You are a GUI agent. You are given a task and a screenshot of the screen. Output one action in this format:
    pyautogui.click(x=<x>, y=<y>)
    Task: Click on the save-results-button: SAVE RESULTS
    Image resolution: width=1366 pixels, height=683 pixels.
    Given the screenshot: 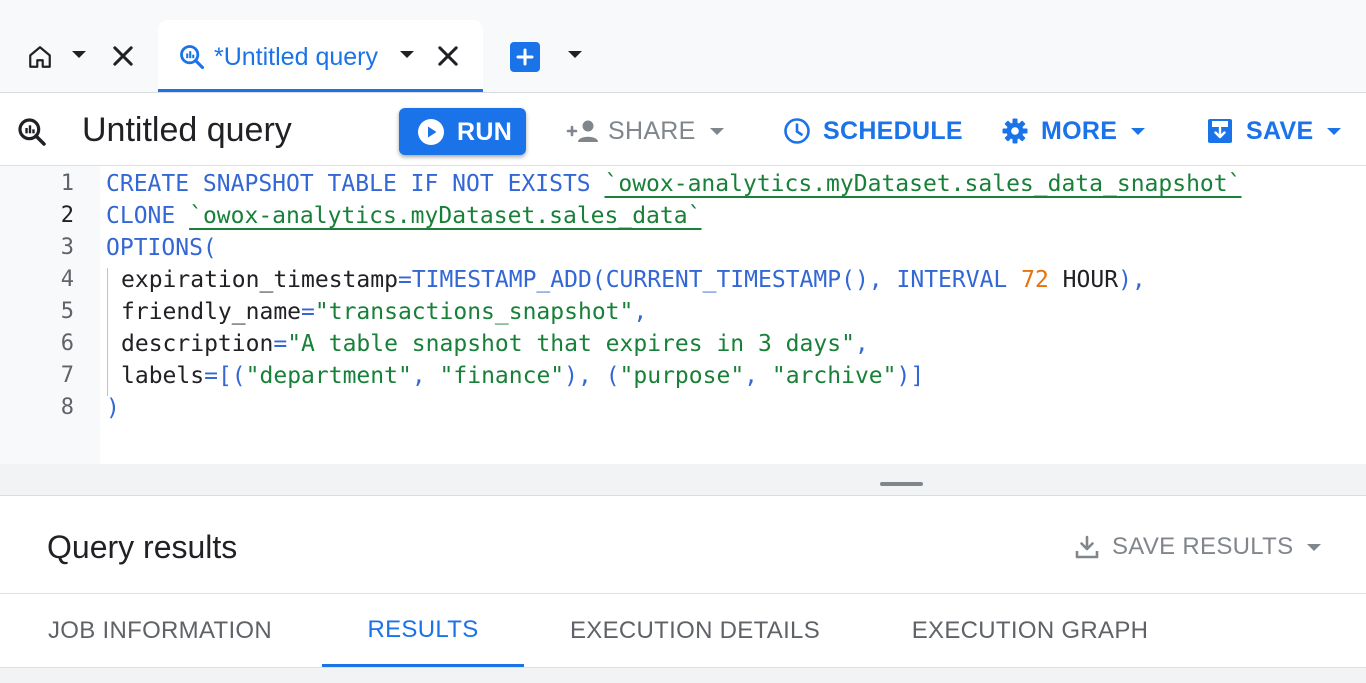 What is the action you would take?
    pyautogui.click(x=1198, y=547)
    